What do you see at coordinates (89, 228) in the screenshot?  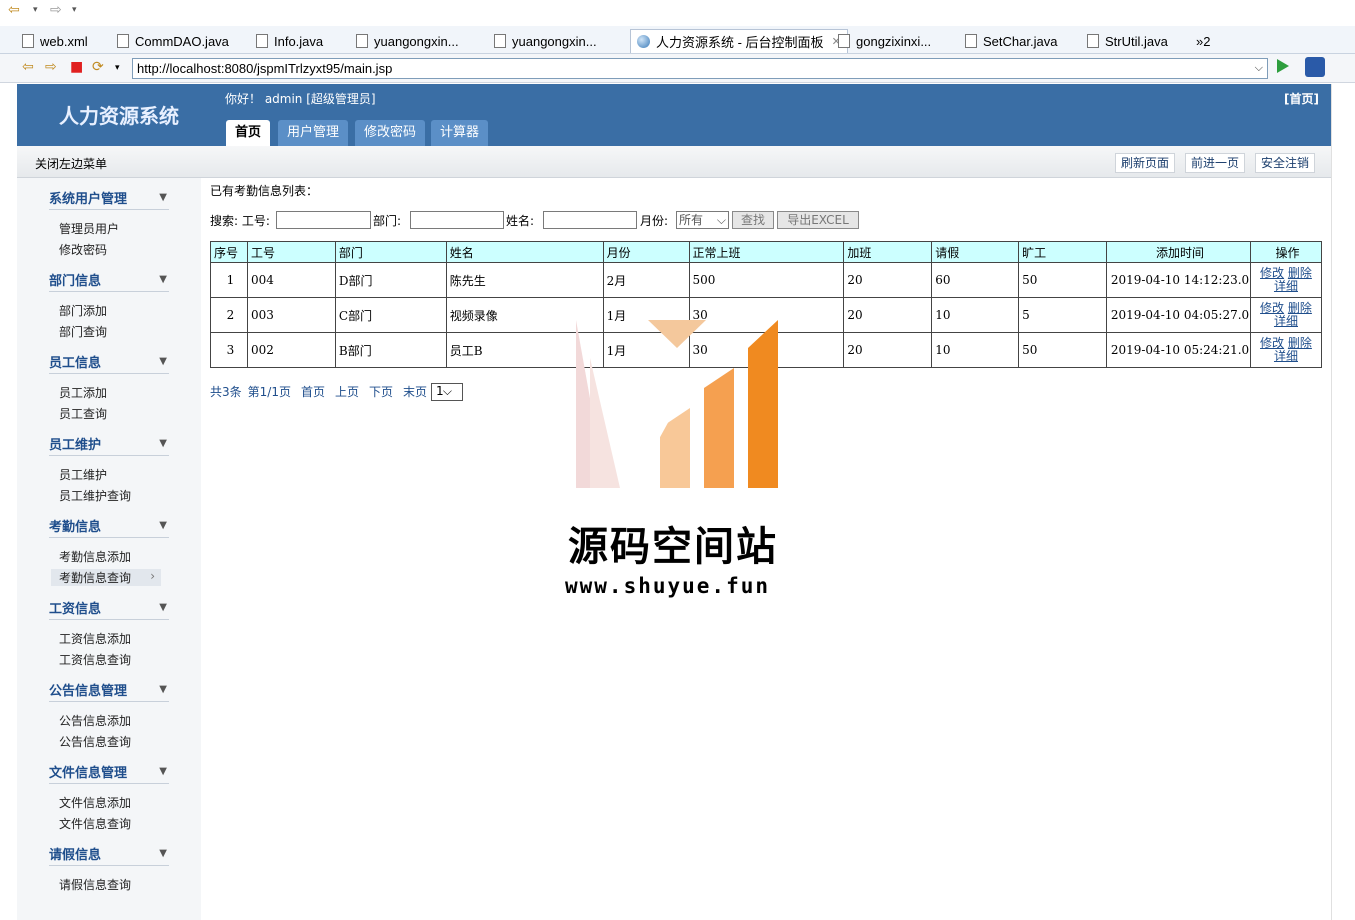 I see `sidebar-item: 管理员用户` at bounding box center [89, 228].